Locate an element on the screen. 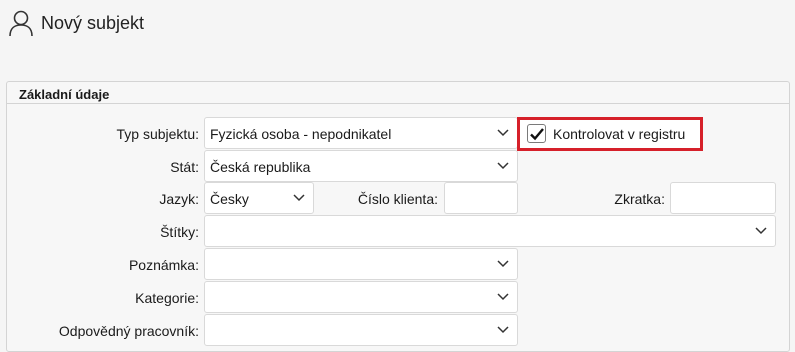 The width and height of the screenshot is (795, 352). typ-subjektu-select: Fyzická osoba - nepodnikatel is located at coordinates (361, 133).